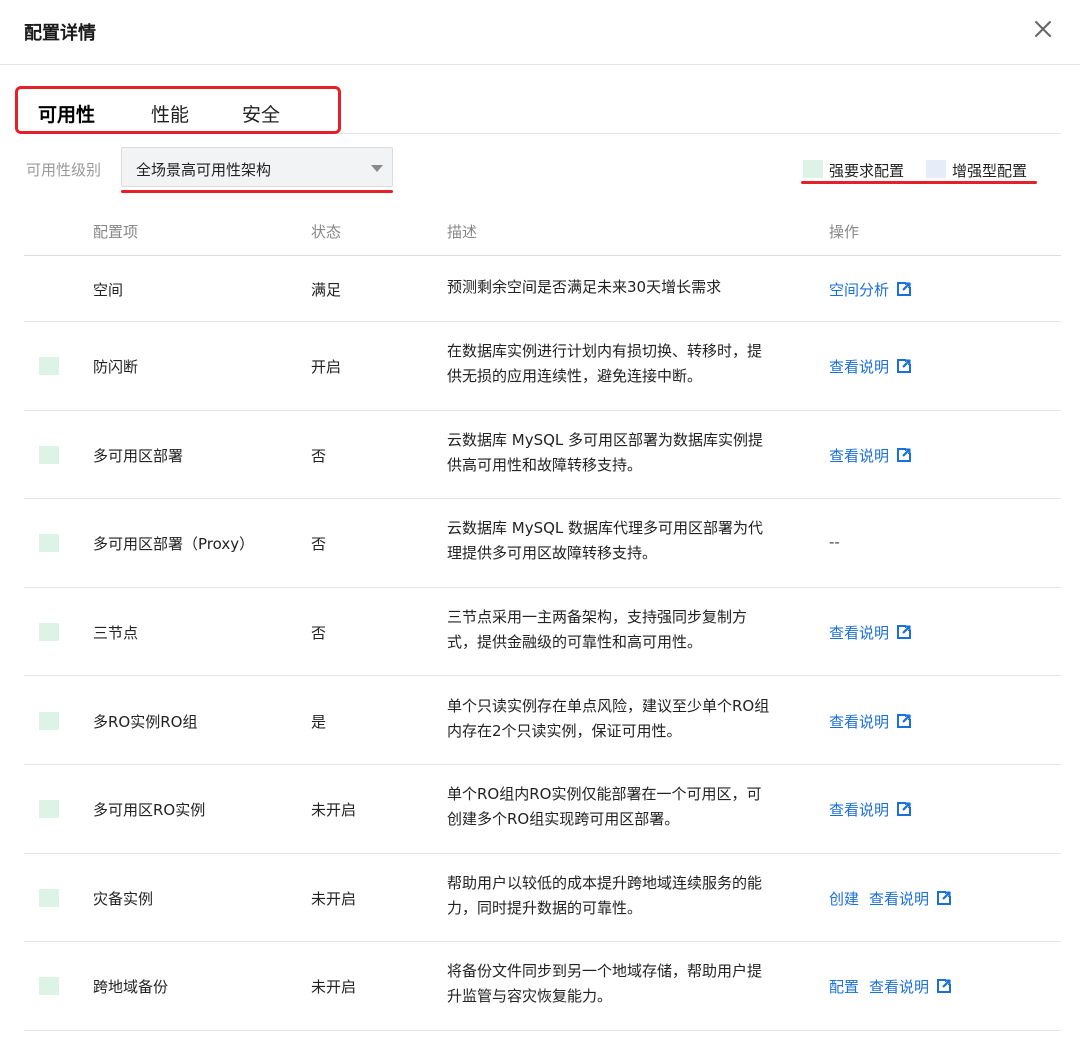 Image resolution: width=1080 pixels, height=1043 pixels. What do you see at coordinates (1043, 29) in the screenshot?
I see `close-icon` at bounding box center [1043, 29].